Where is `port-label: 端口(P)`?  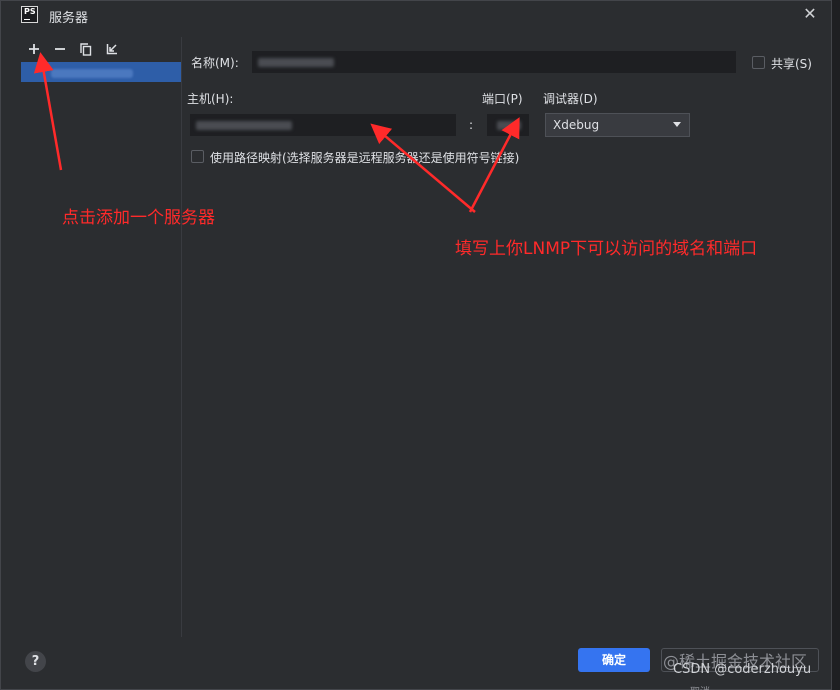 port-label: 端口(P) is located at coordinates (502, 99).